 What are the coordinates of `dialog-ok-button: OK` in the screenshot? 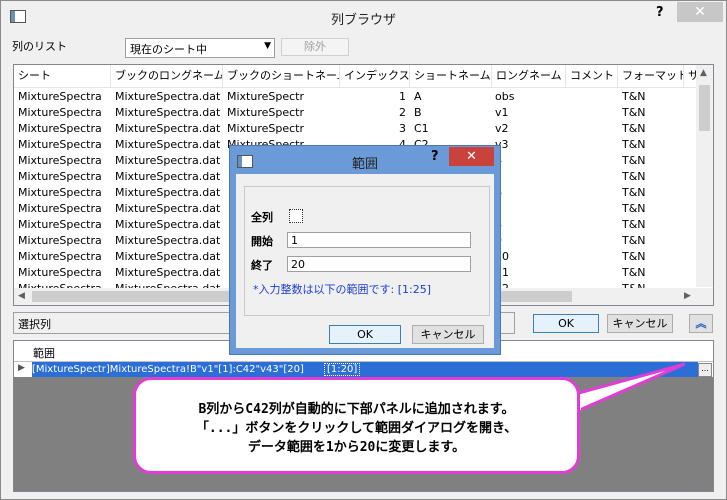 It's located at (365, 334).